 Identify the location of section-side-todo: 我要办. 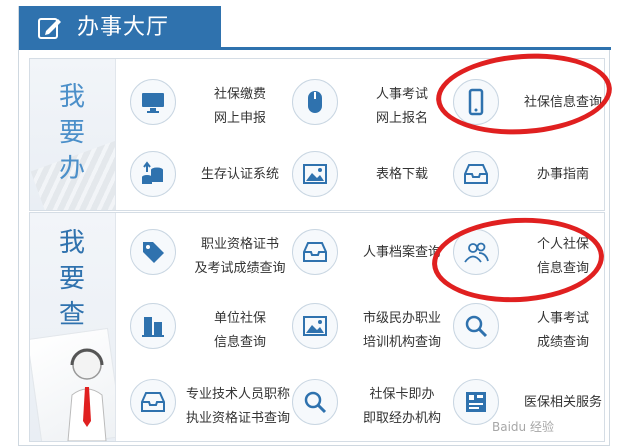
(73, 134).